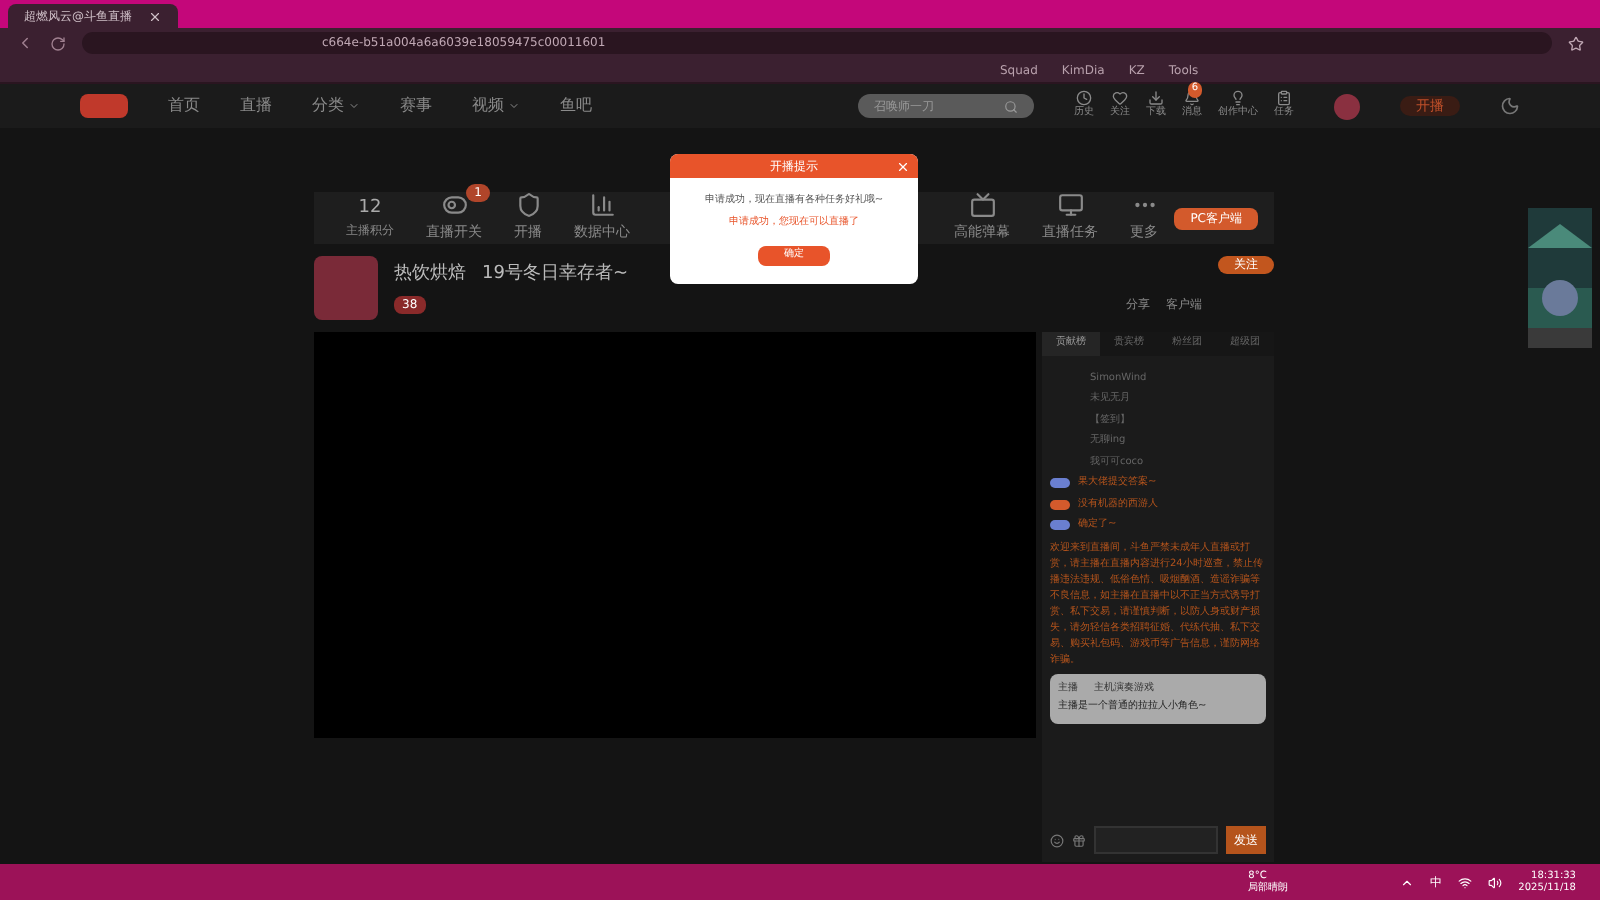  What do you see at coordinates (1284, 98) in the screenshot?
I see `clipboard-icon` at bounding box center [1284, 98].